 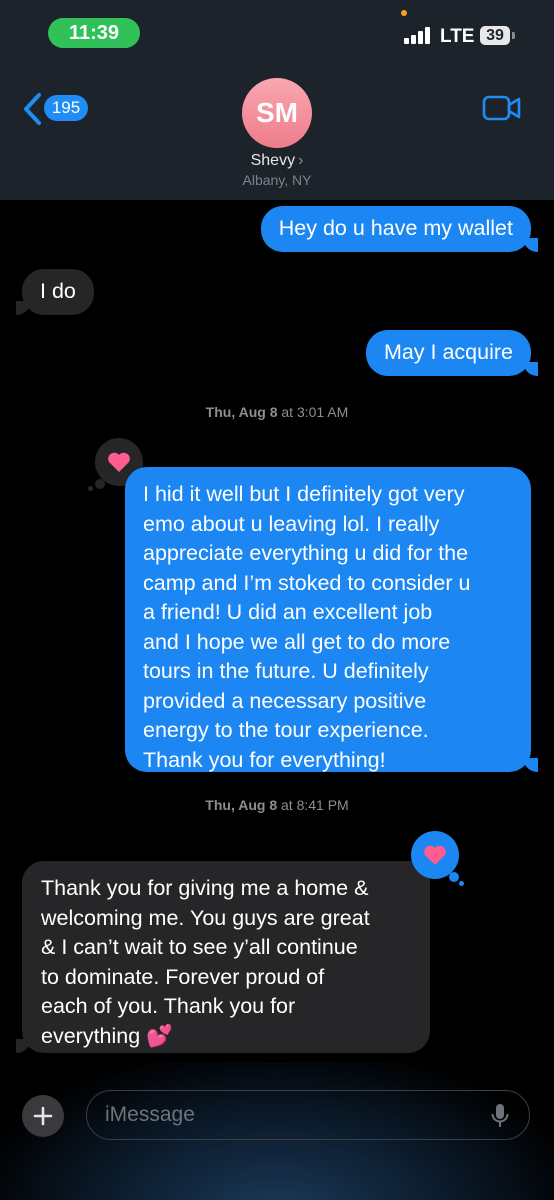 What do you see at coordinates (457, 36) in the screenshot?
I see `network-type: LTE` at bounding box center [457, 36].